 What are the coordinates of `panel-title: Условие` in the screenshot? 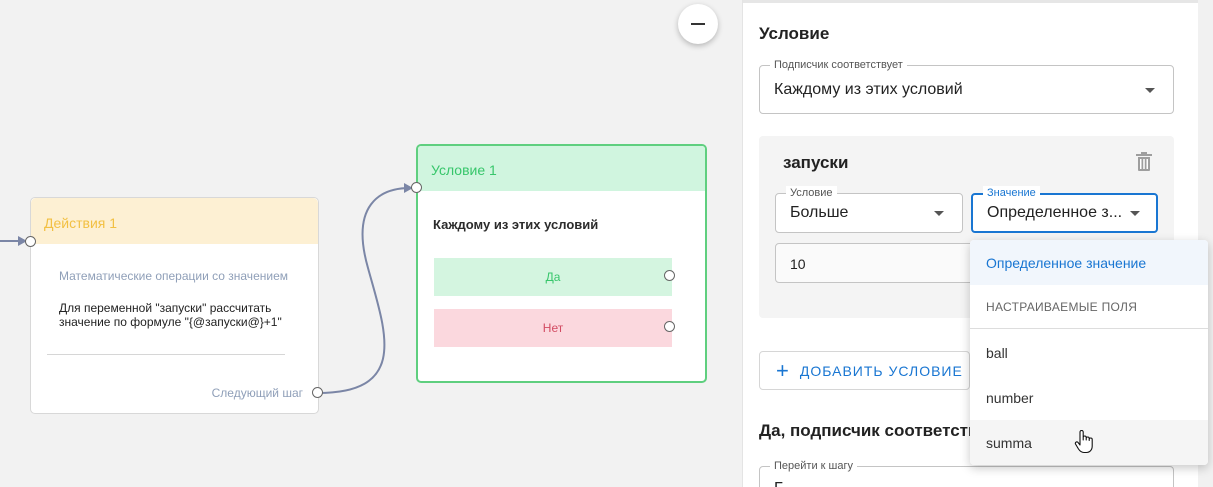 It's located at (794, 33).